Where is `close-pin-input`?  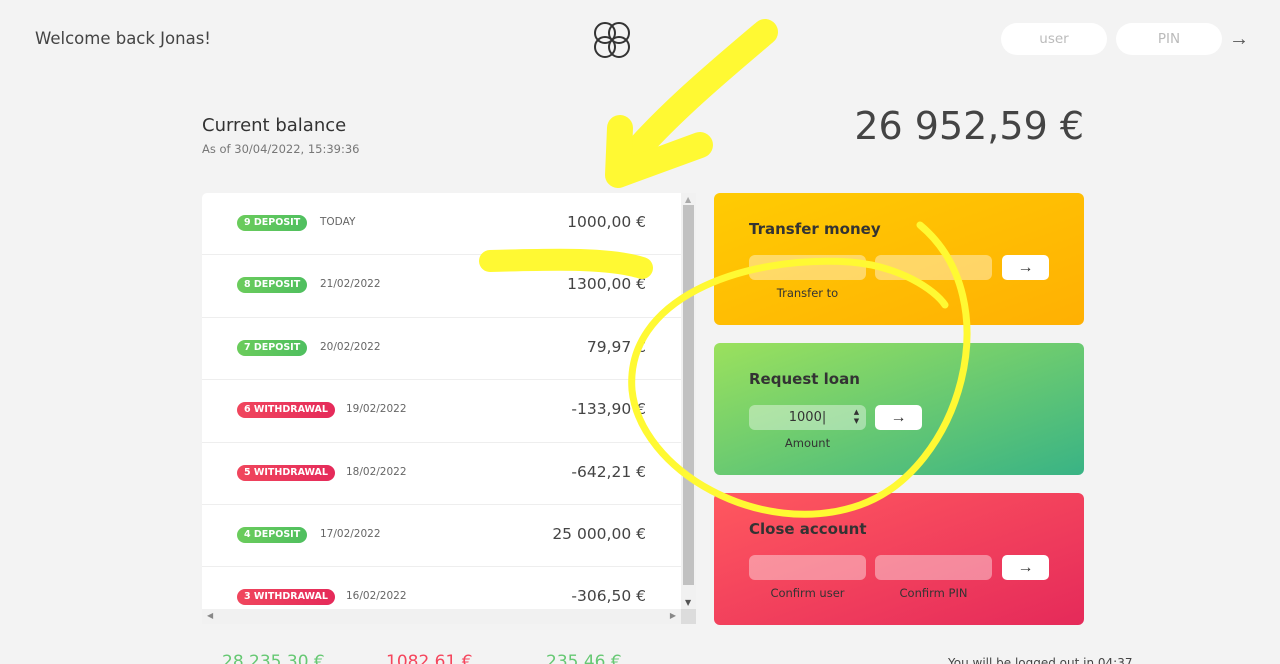
close-pin-input is located at coordinates (933, 567).